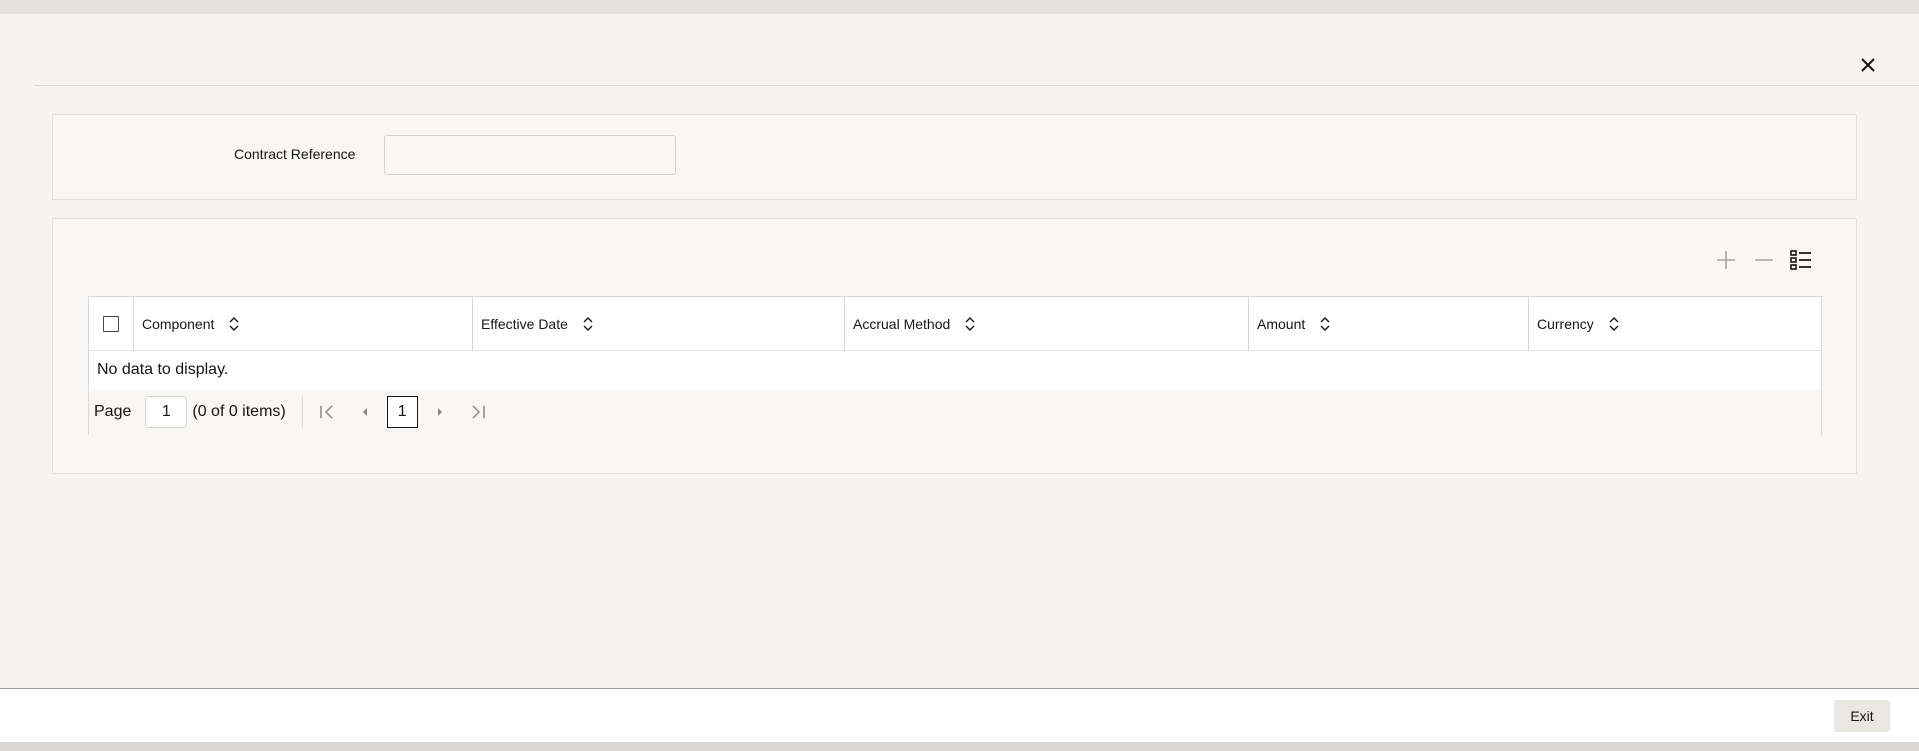 This screenshot has width=1919, height=751. Describe the element at coordinates (1565, 324) in the screenshot. I see `column-label: Currency` at that location.